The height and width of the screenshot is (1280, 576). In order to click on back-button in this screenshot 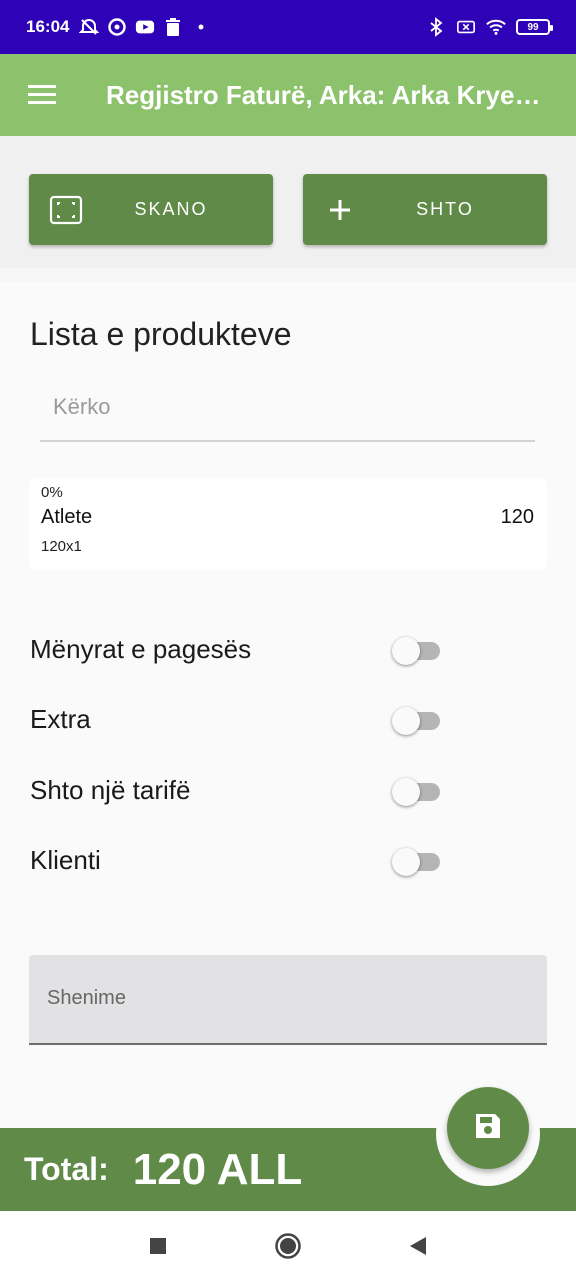, I will do `click(418, 1246)`.